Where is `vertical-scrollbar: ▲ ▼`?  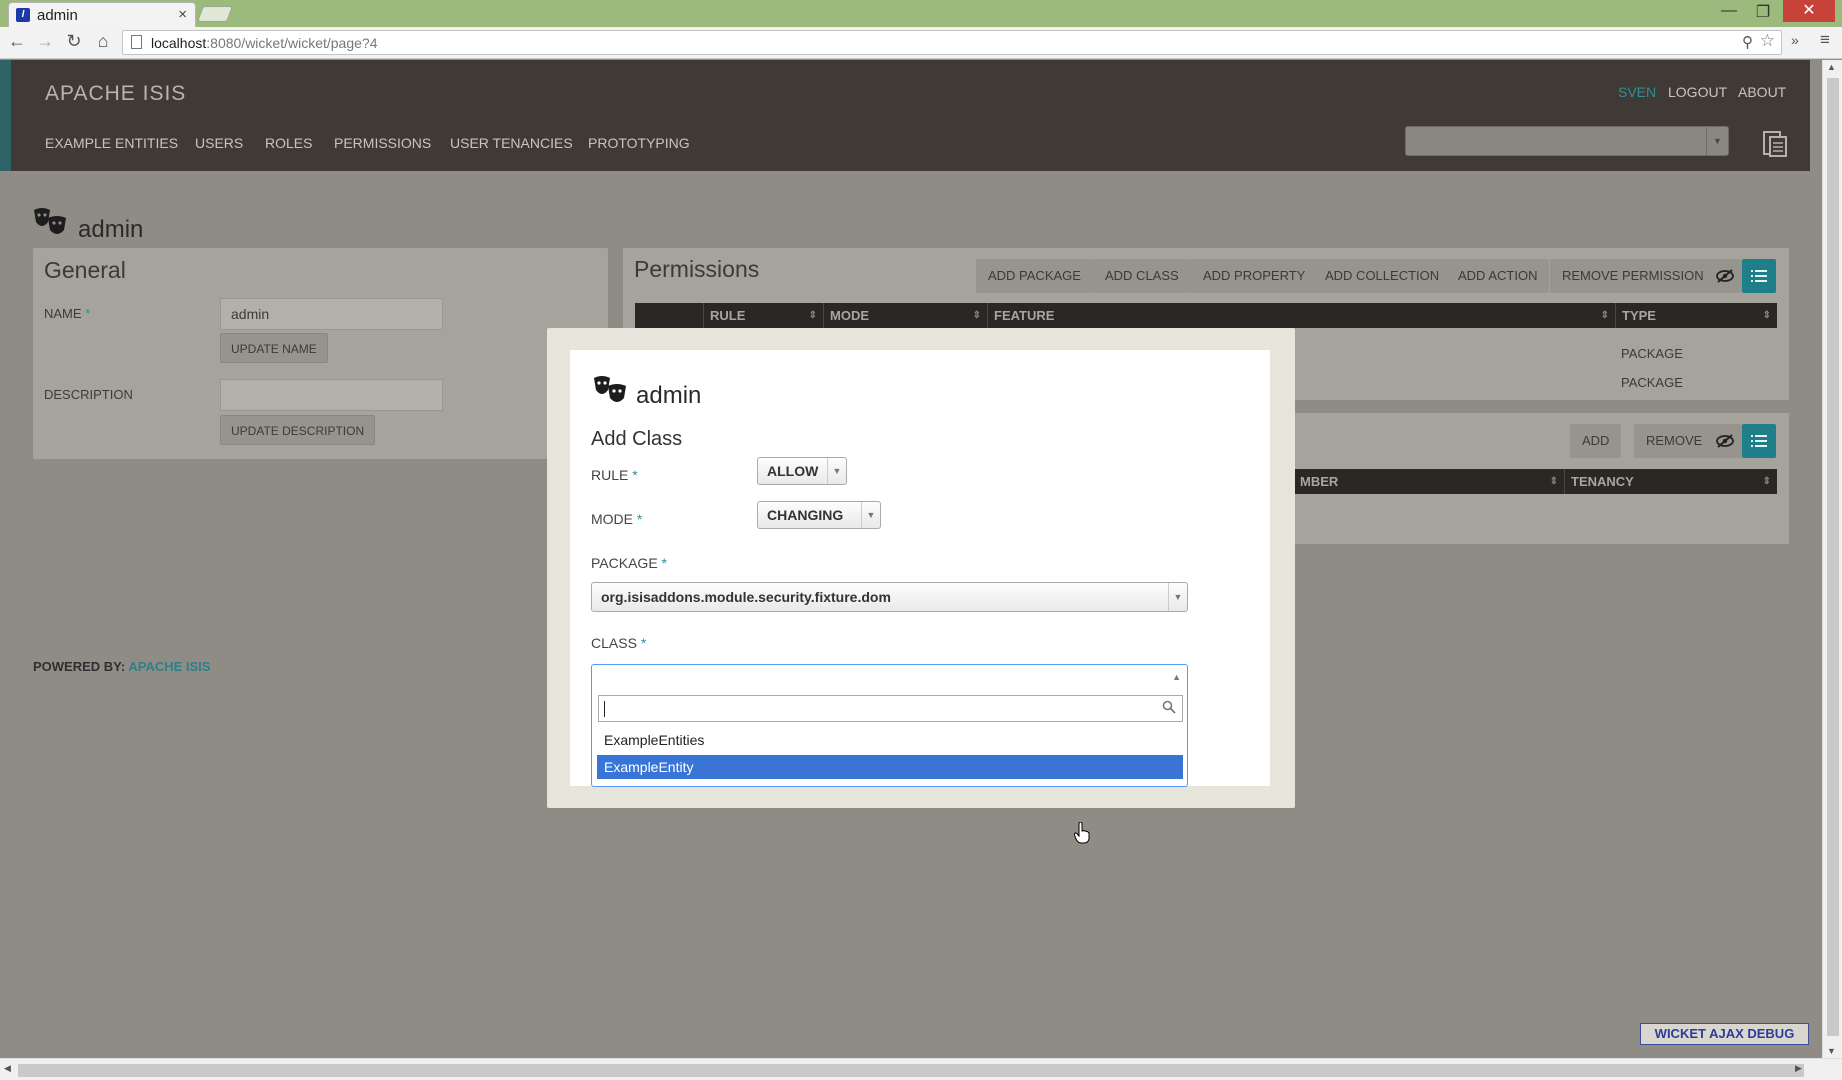 vertical-scrollbar: ▲ ▼ is located at coordinates (1832, 559).